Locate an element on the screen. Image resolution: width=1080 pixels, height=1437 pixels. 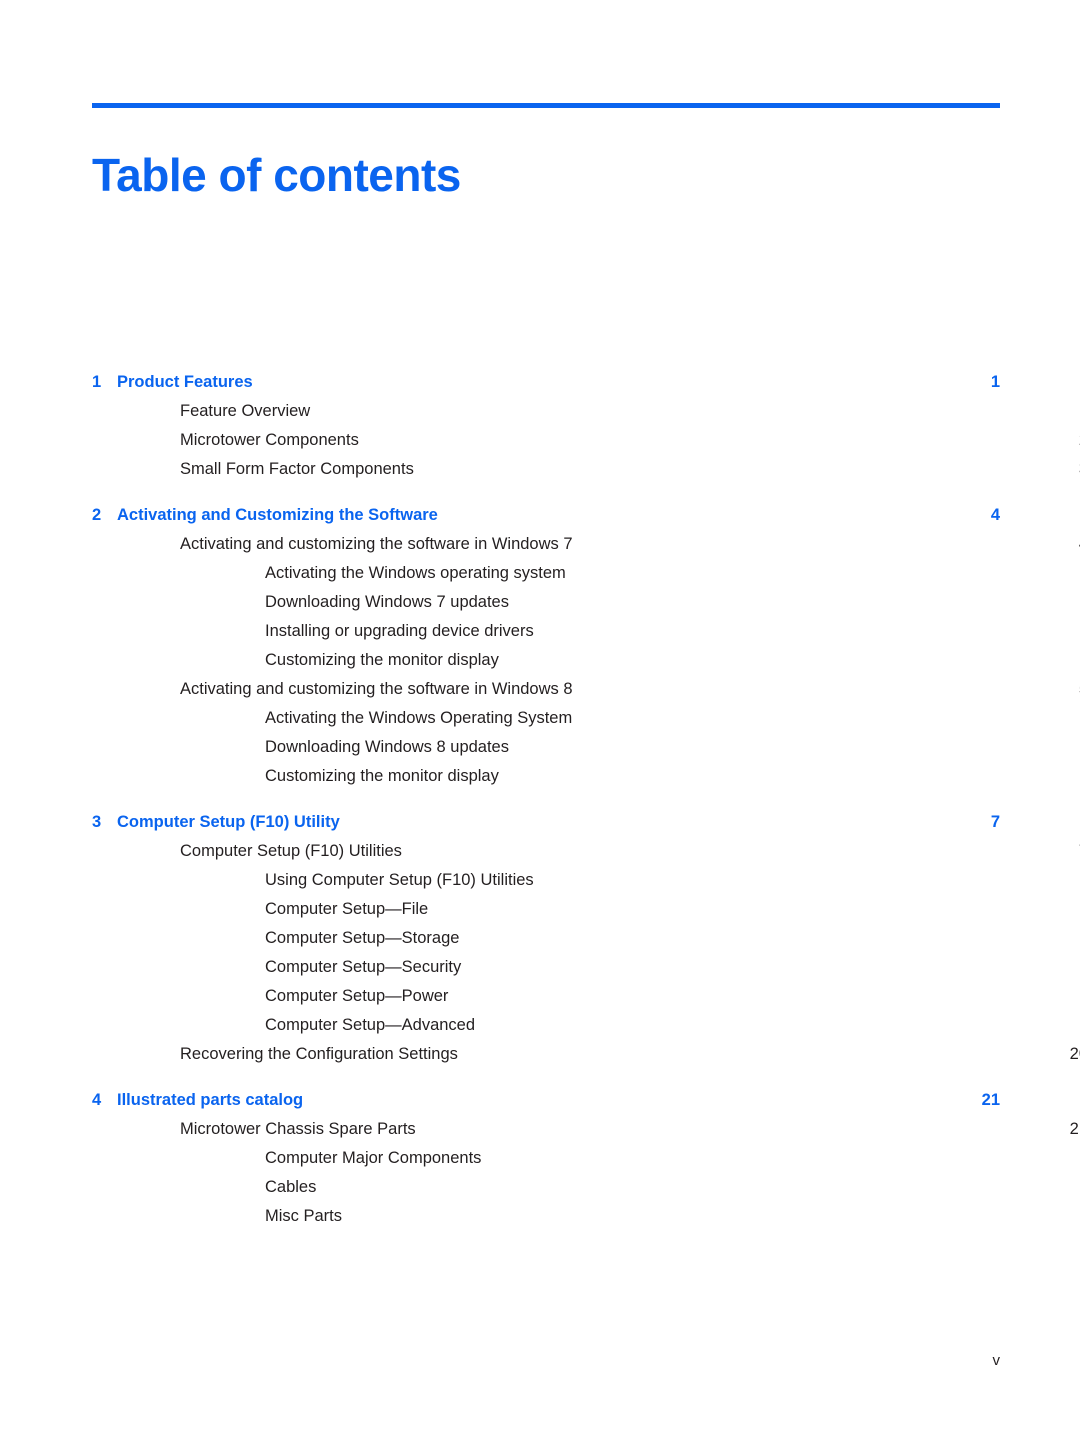
toc-entry: Misc Parts26 is located at coordinates (586, 1216).